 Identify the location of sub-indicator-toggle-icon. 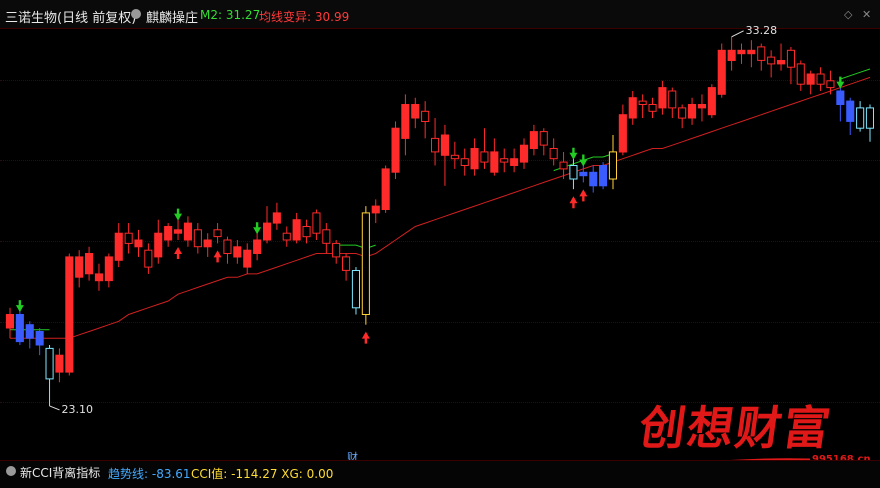
(11, 471).